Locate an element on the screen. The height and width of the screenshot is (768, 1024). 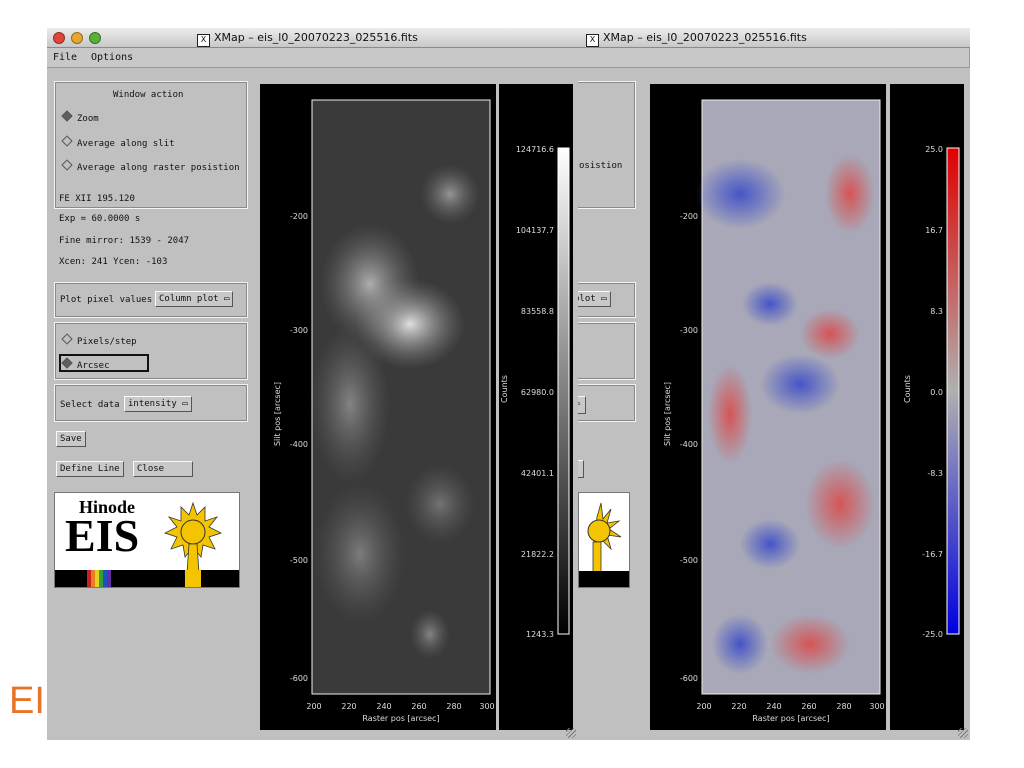
exposure-text: Exp = 60.0000 s is located at coordinates (100, 219).